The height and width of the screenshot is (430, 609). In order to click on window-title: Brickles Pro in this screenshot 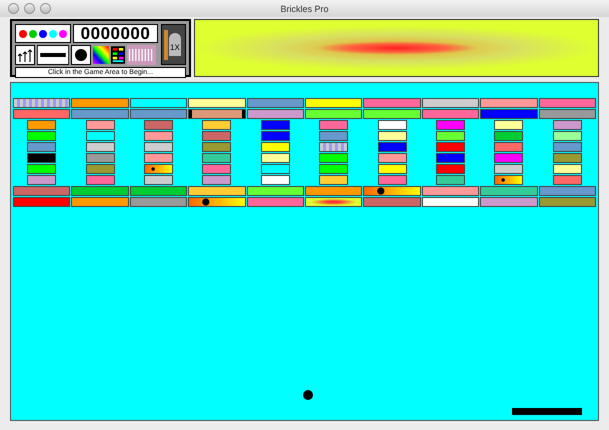, I will do `click(304, 9)`.